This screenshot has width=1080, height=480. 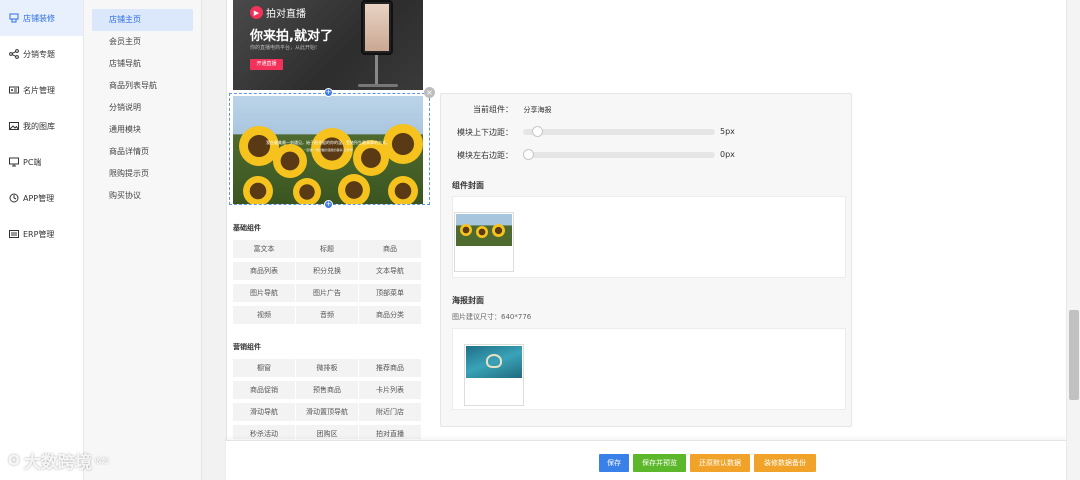 I want to click on component-tile: 顶部菜单, so click(x=390, y=293).